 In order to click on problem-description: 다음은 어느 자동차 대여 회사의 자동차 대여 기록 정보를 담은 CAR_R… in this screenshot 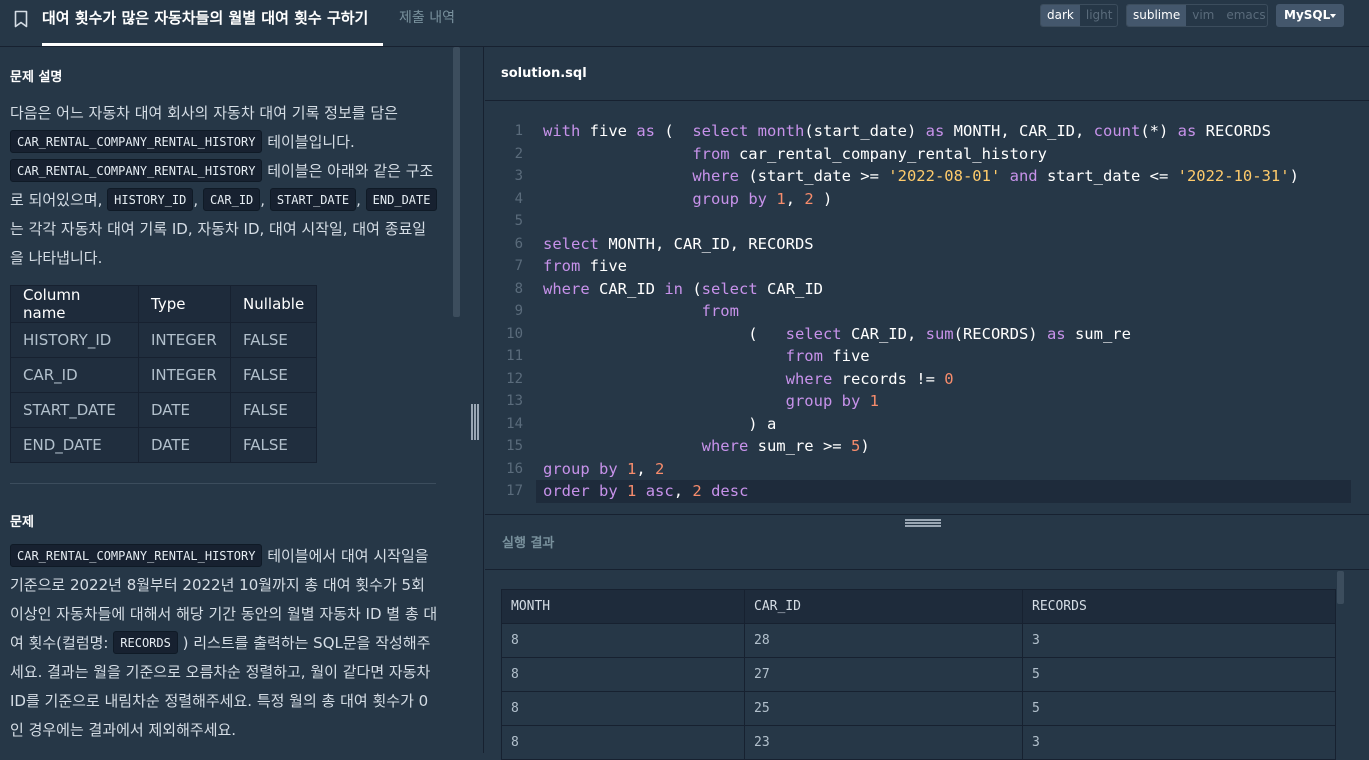, I will do `click(224, 186)`.